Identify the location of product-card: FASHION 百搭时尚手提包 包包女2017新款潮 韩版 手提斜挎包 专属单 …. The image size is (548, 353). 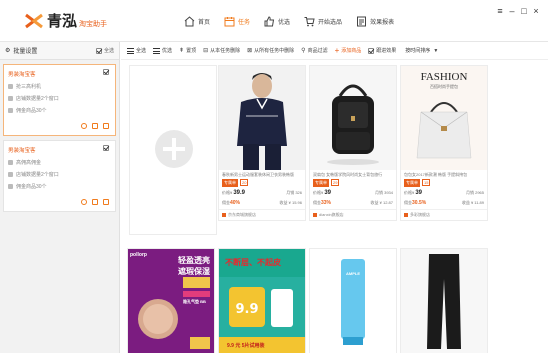
(444, 143).